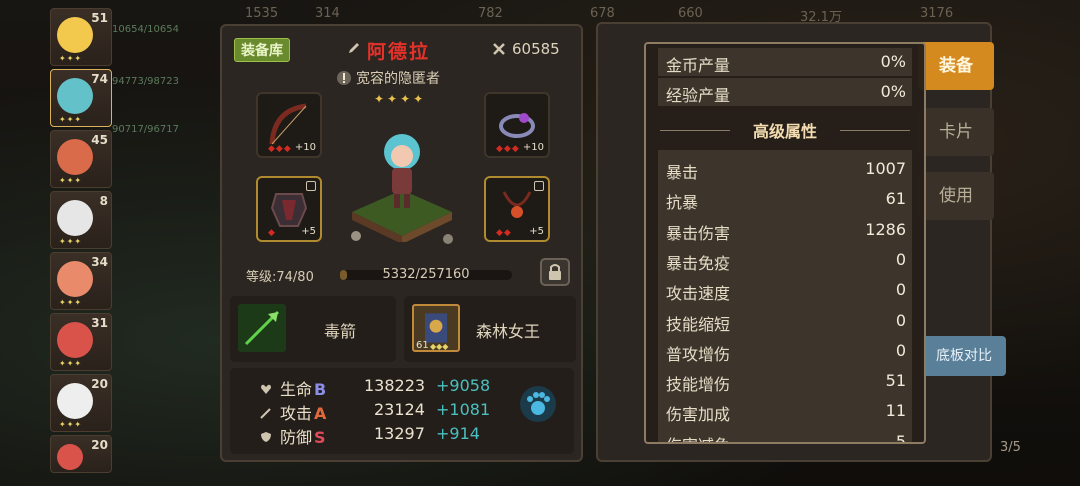 This screenshot has height=486, width=1080. I want to click on hero-level: 74, so click(99, 79).